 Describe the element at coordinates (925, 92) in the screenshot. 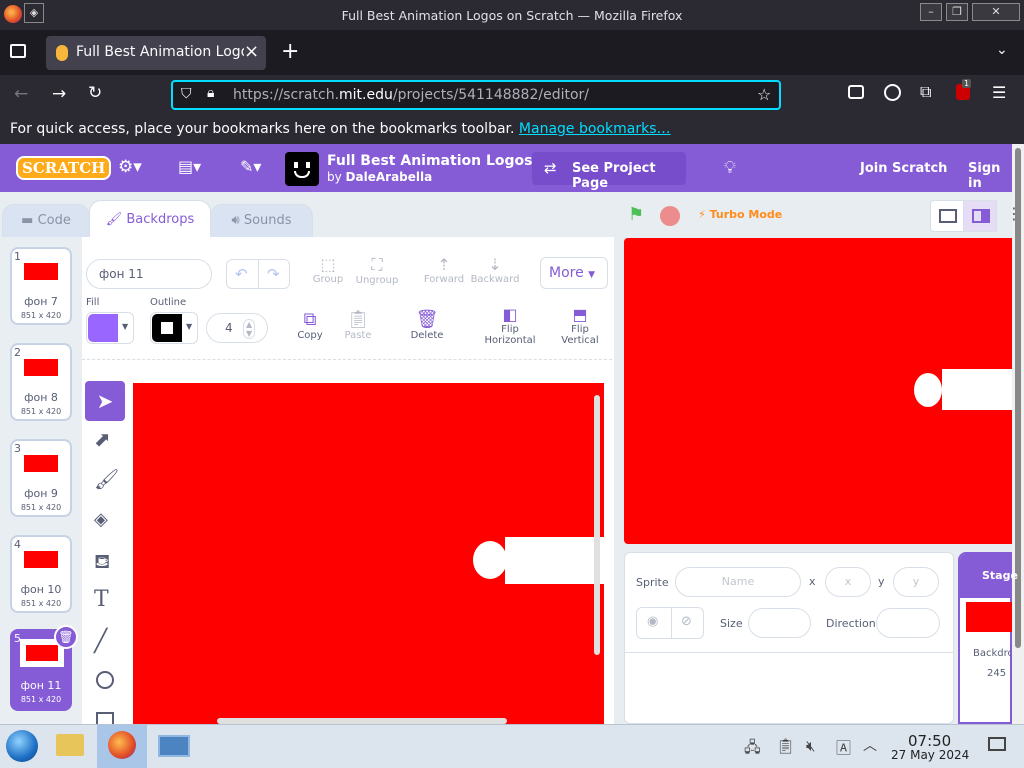

I see `extensions-icon: ⧉` at that location.